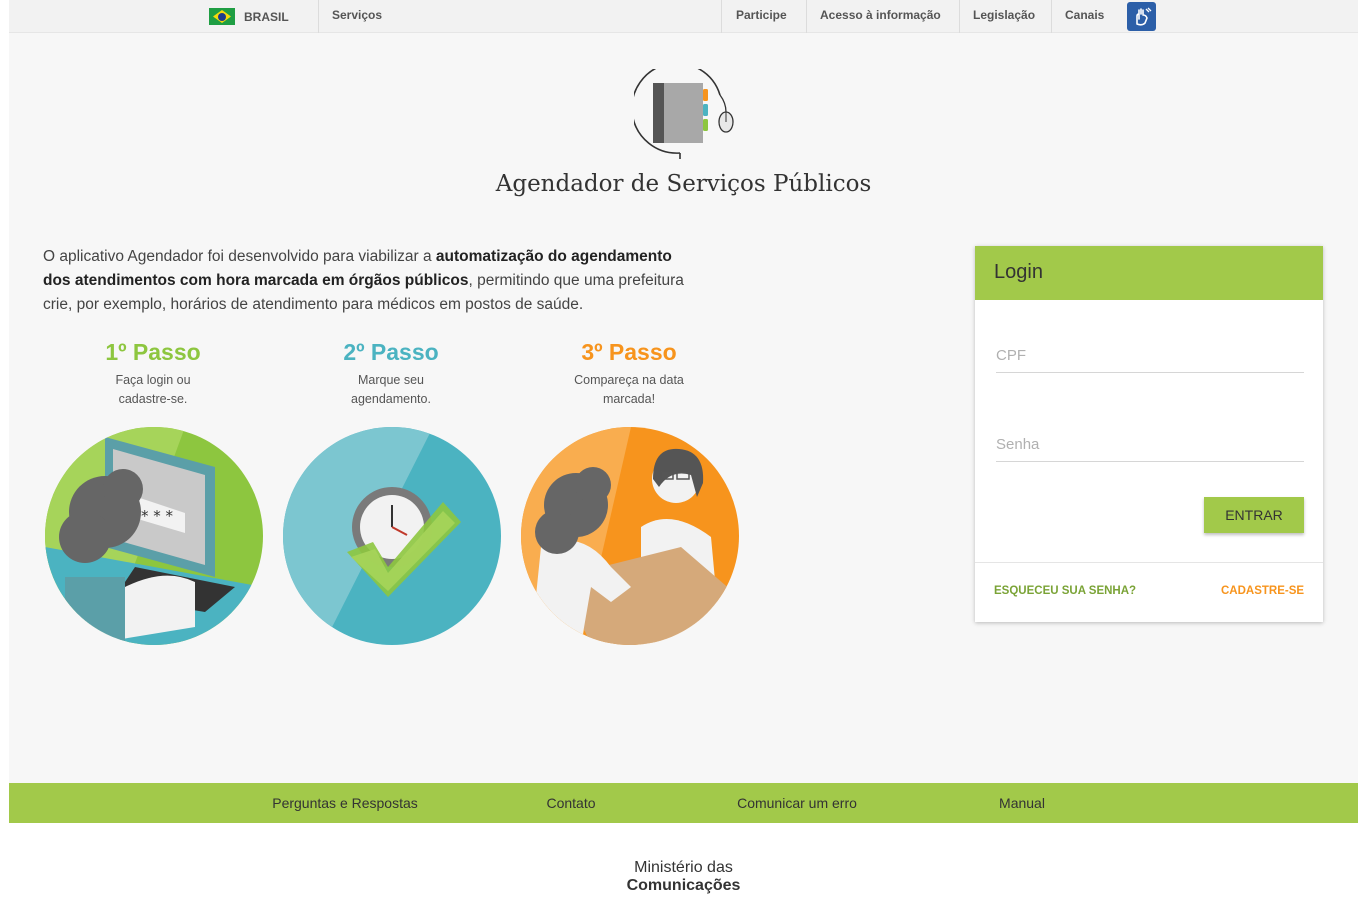  What do you see at coordinates (683, 885) in the screenshot?
I see `ministry-line2: Comunicações` at bounding box center [683, 885].